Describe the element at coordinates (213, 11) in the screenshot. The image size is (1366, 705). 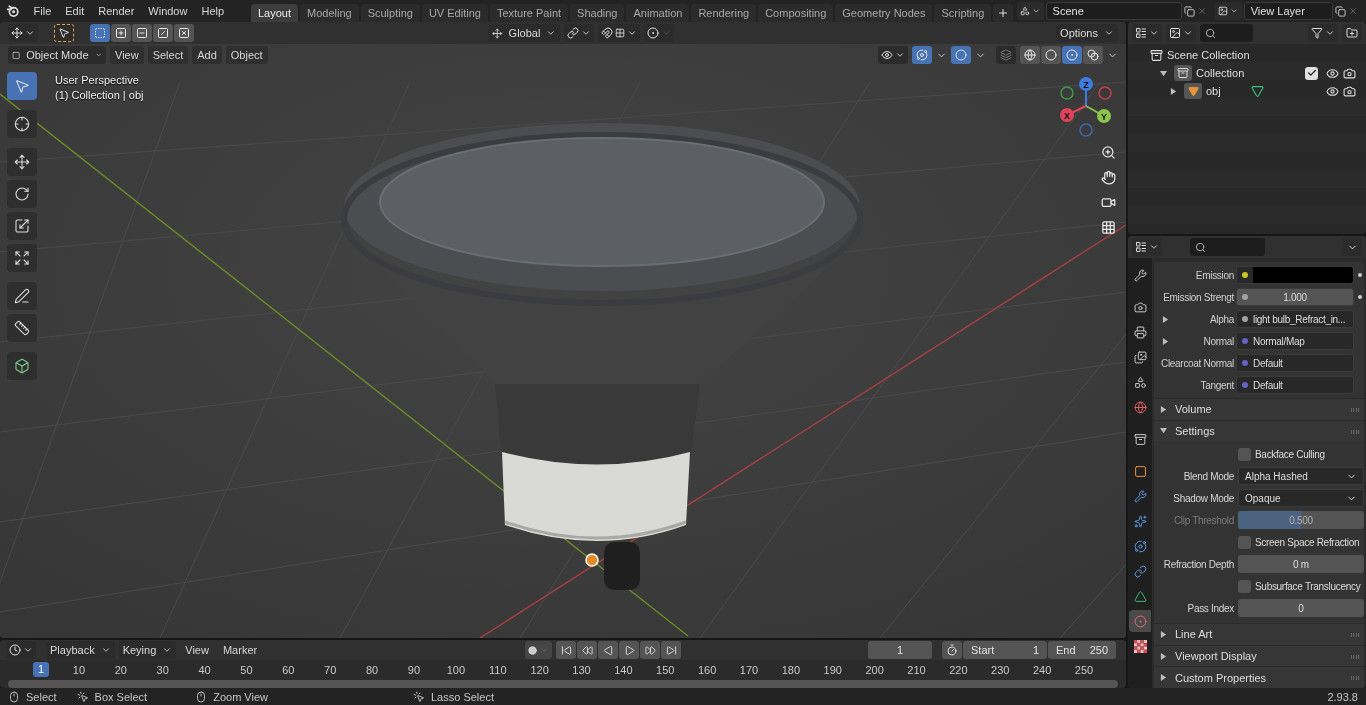
I see `menu-item: Help` at that location.